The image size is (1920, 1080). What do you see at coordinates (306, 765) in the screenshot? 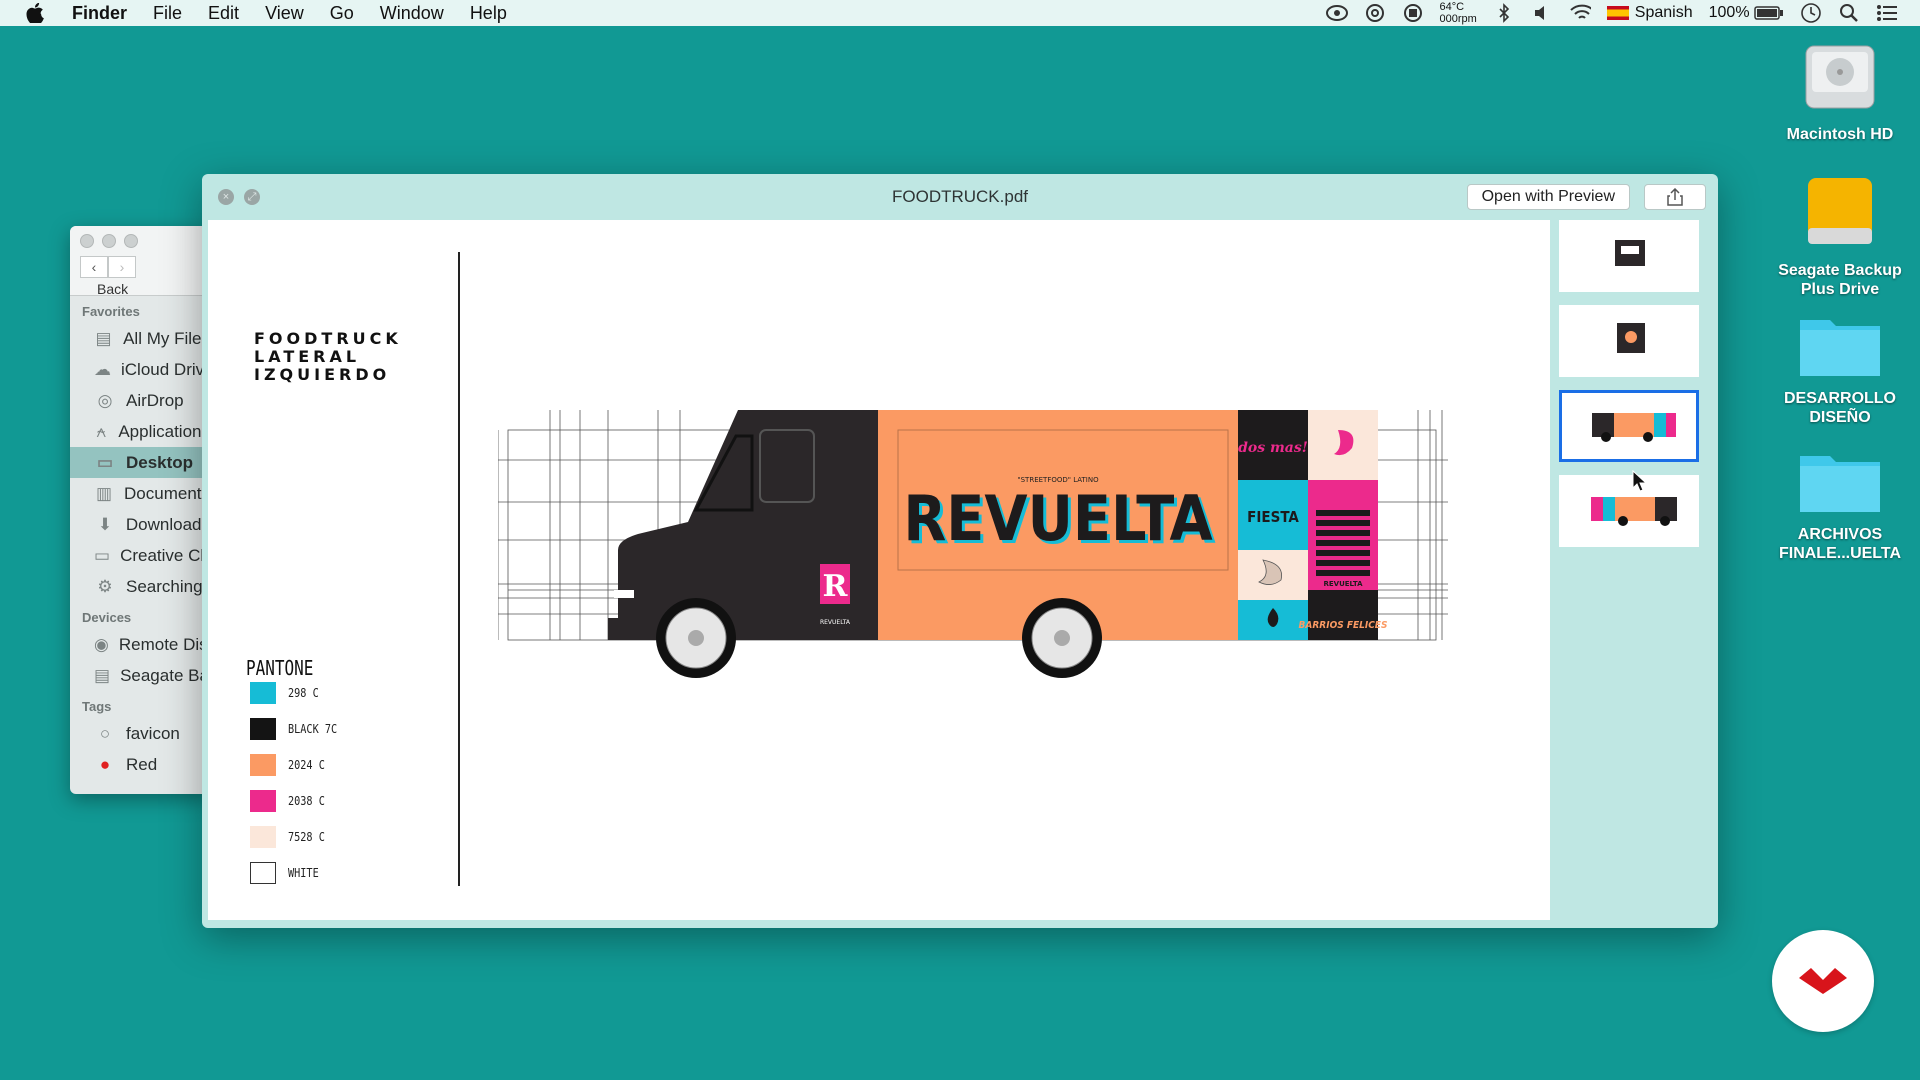
I see `pantone-swatch-label: 2024 C` at bounding box center [306, 765].